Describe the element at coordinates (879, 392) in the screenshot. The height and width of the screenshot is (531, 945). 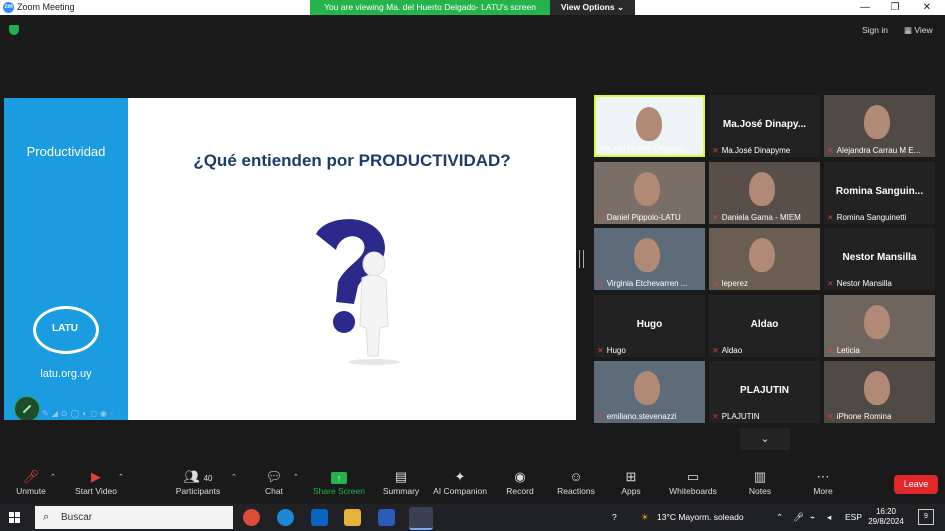
I see `participant-tile: ⨯ iPhone Romina` at that location.